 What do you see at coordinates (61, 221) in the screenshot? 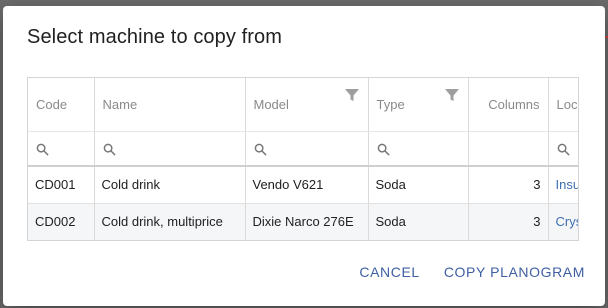
I see `cell-code: CD002` at bounding box center [61, 221].